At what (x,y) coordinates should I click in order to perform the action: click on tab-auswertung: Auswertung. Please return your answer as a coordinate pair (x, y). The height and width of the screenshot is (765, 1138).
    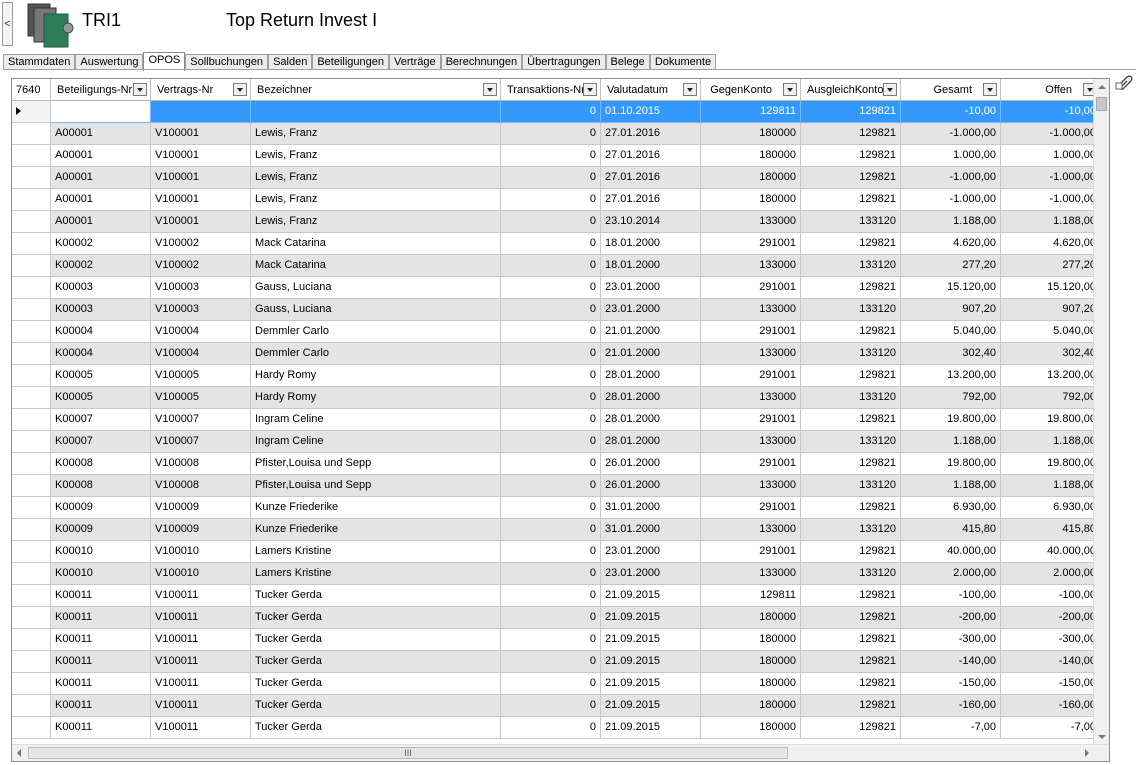
    Looking at the image, I should click on (109, 62).